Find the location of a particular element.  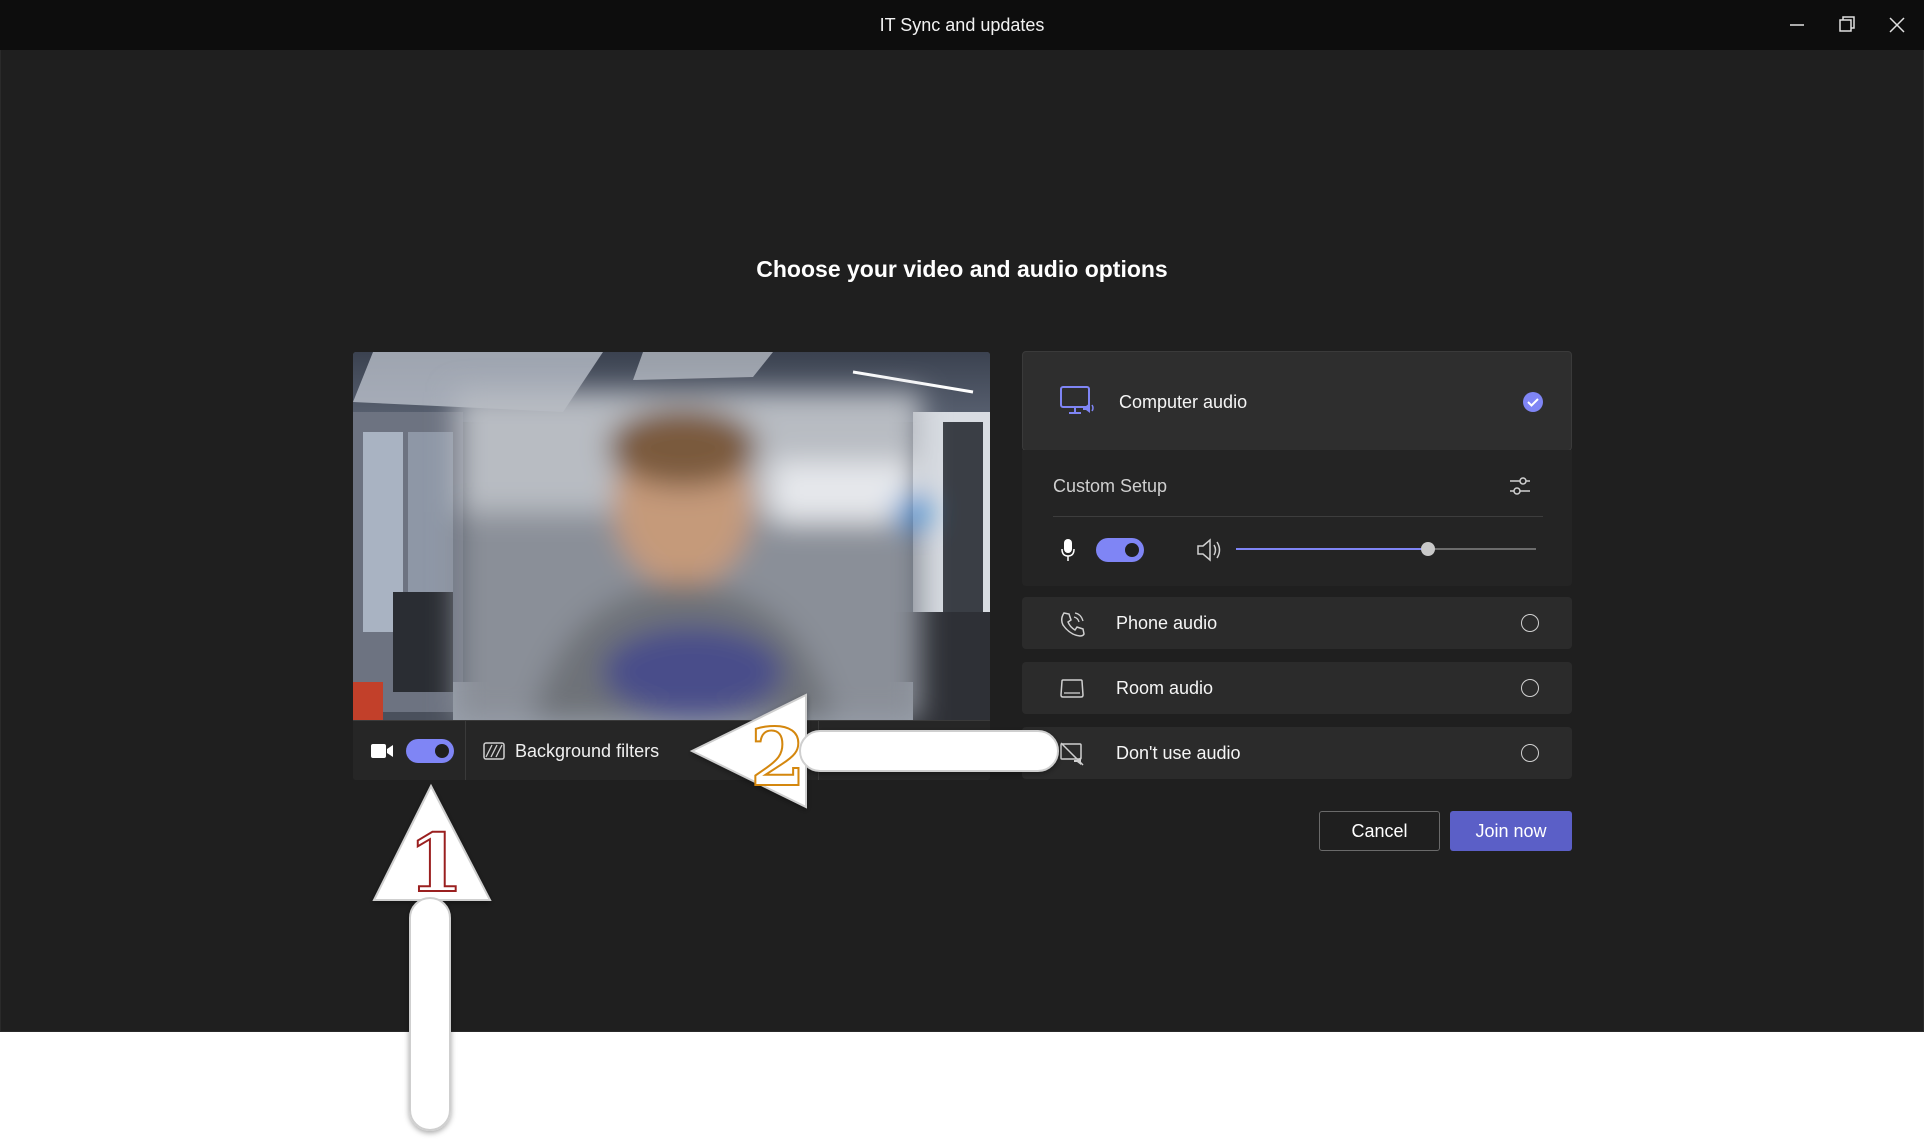

volume-fill is located at coordinates (1332, 549).